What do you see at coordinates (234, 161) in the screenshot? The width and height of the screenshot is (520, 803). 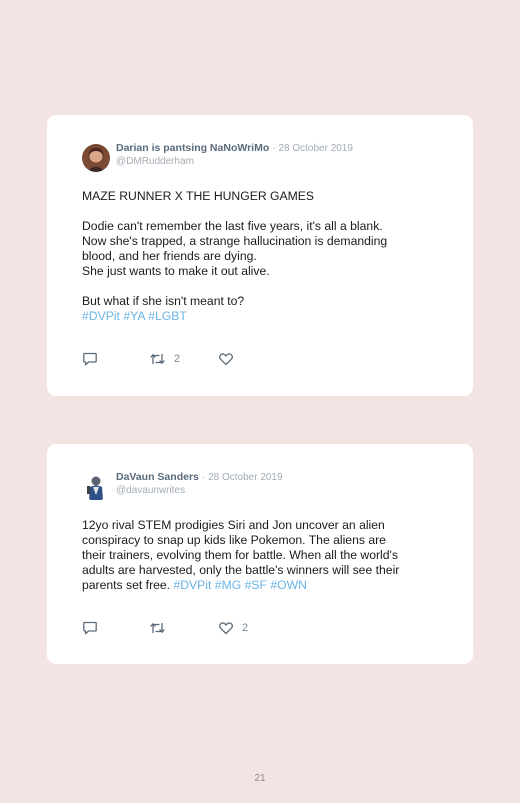 I see `user-handle: @DMRudderham` at bounding box center [234, 161].